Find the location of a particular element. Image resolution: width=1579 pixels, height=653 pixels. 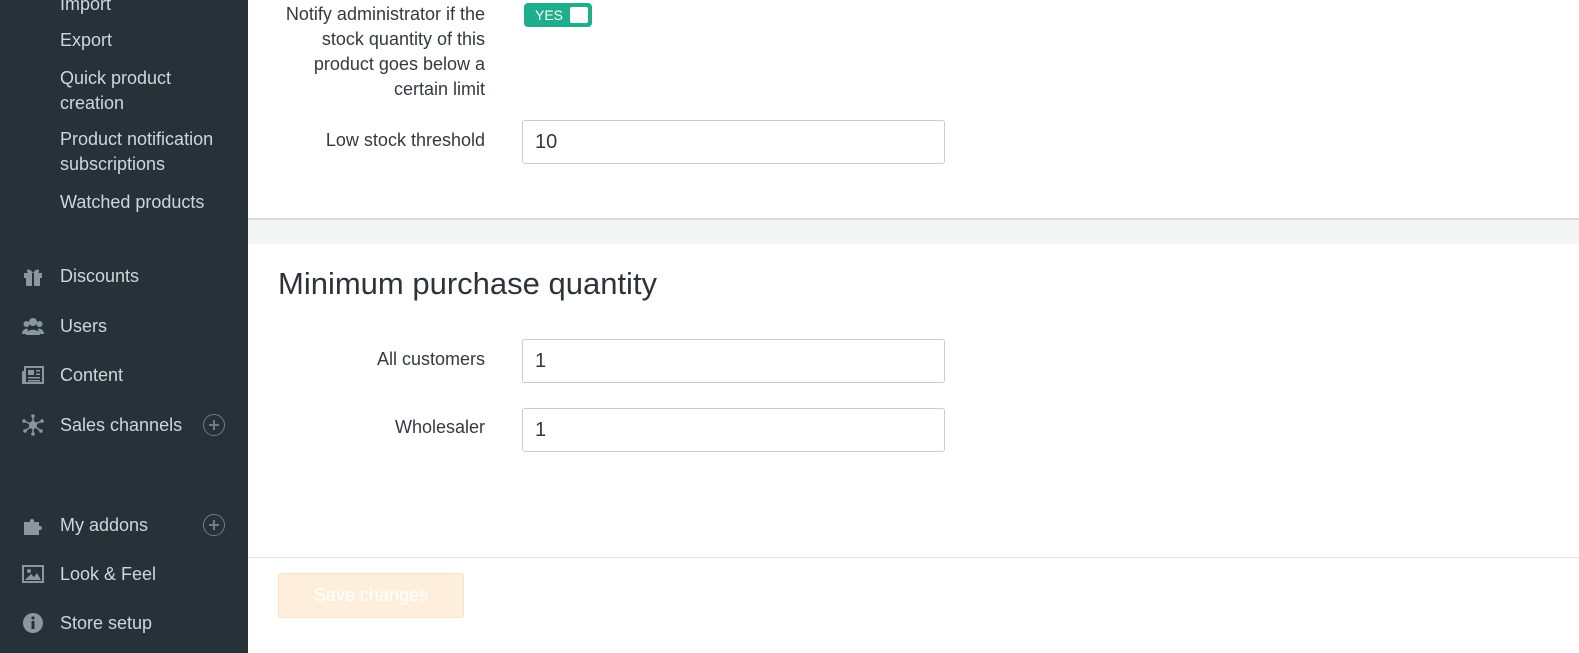

puzzle-icon is located at coordinates (33, 525).